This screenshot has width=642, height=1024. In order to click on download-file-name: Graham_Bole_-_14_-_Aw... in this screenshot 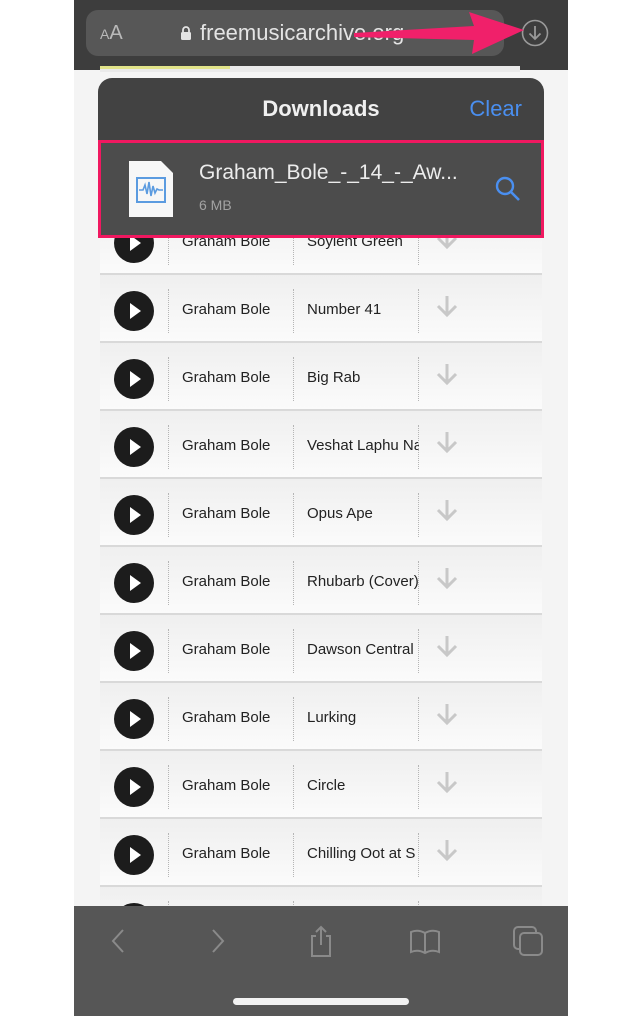, I will do `click(328, 172)`.